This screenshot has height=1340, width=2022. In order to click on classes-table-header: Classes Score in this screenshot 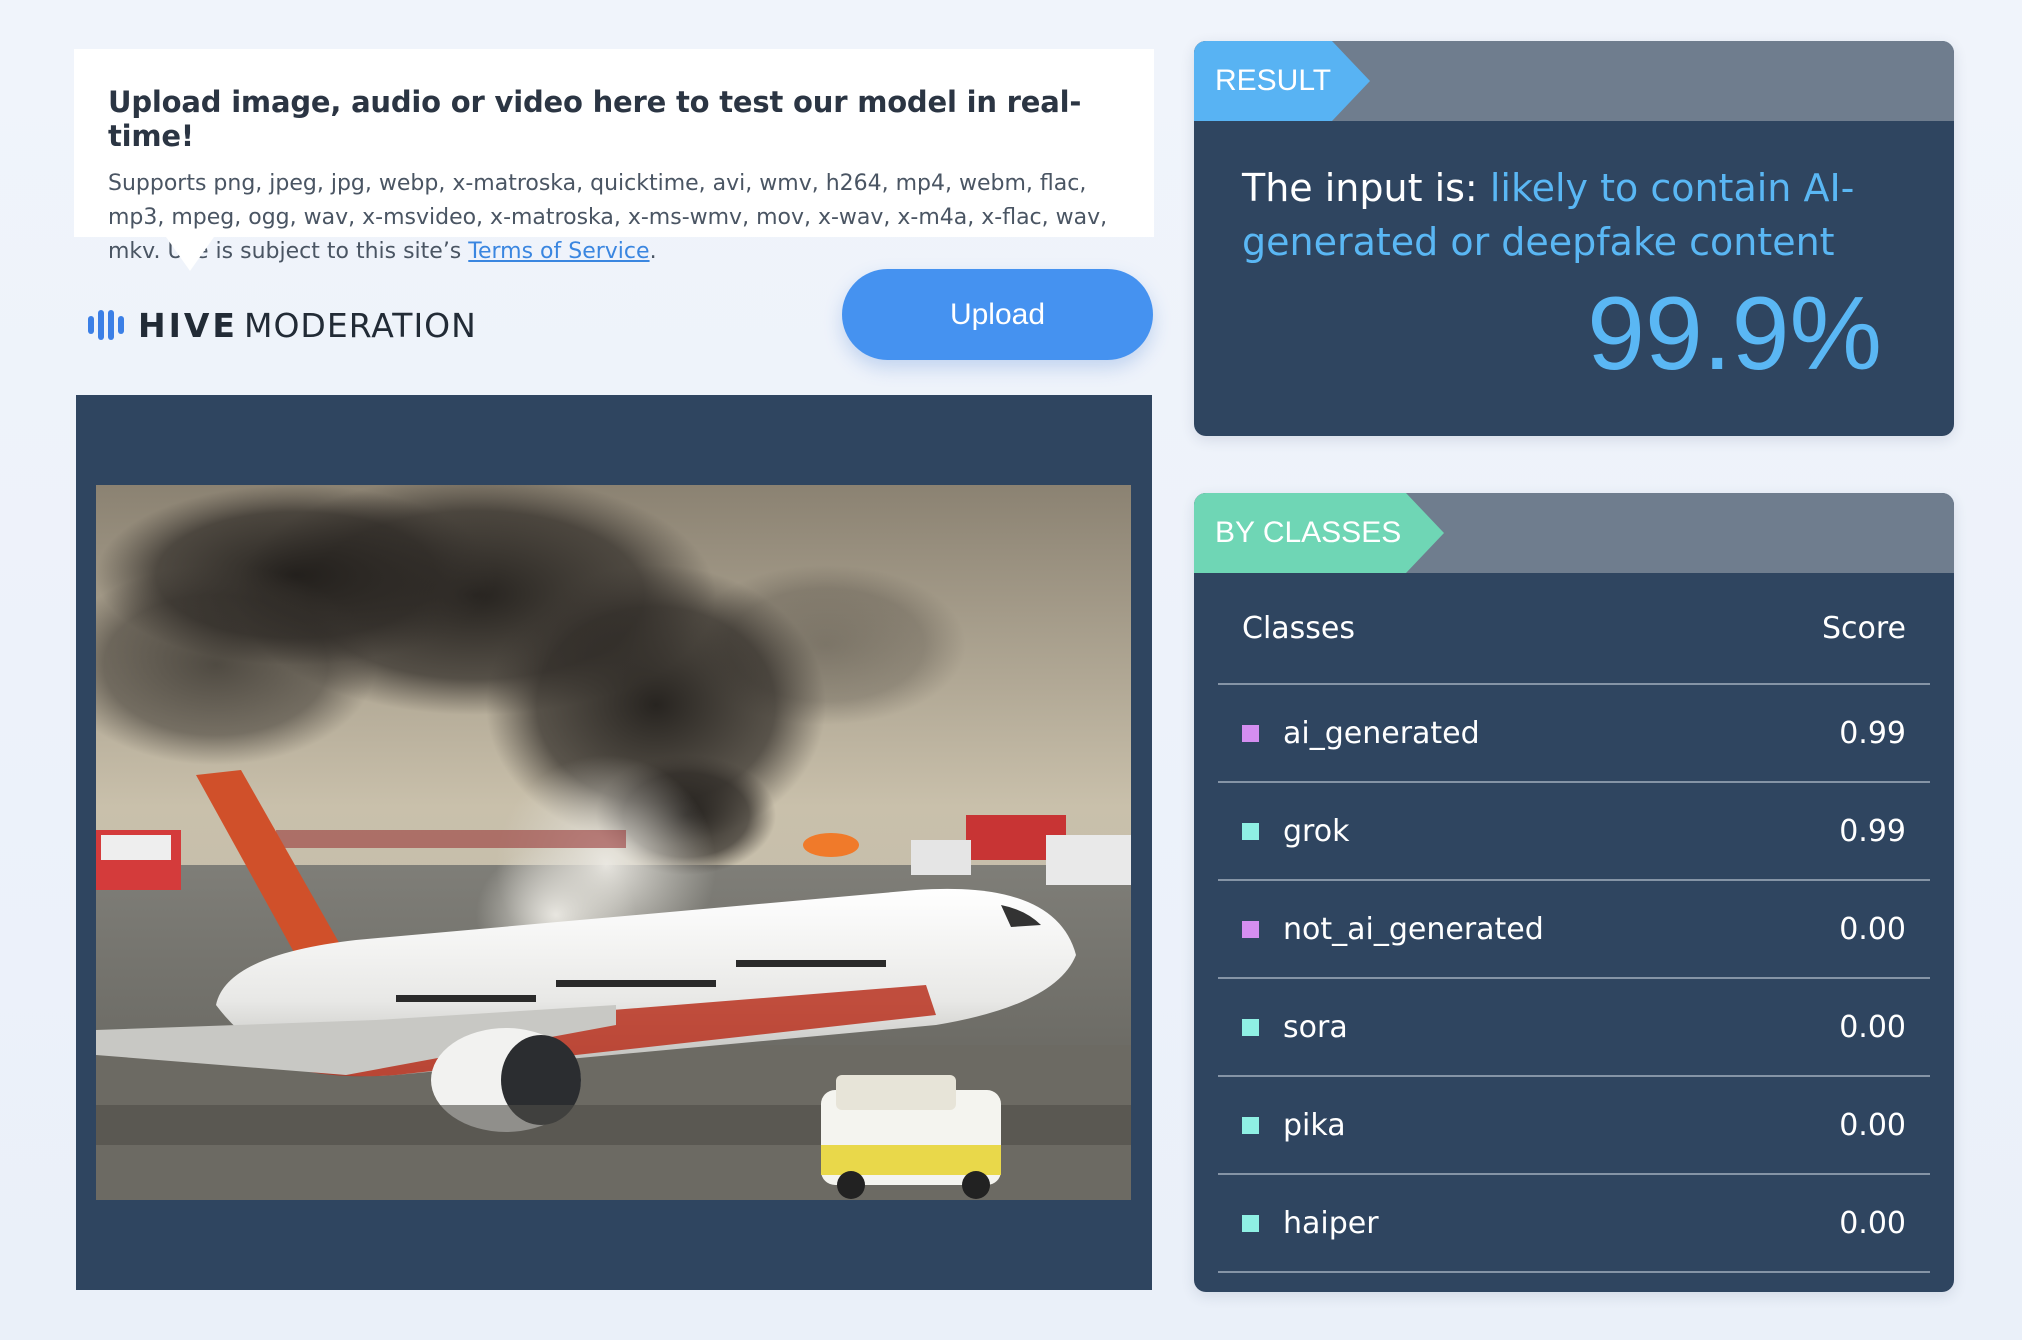, I will do `click(1574, 629)`.